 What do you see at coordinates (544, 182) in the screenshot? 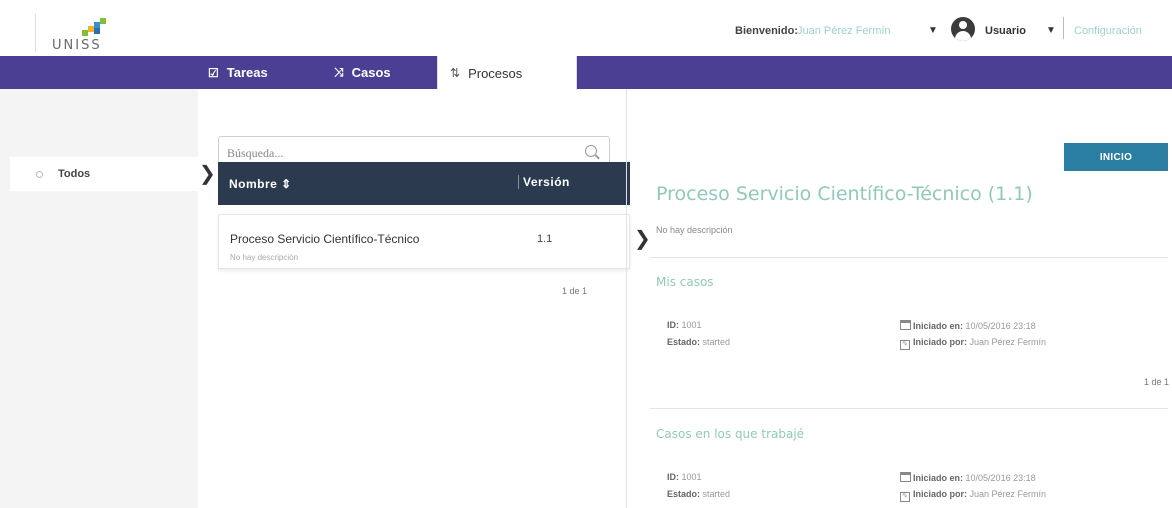
I see `column-header-version: Versión` at bounding box center [544, 182].